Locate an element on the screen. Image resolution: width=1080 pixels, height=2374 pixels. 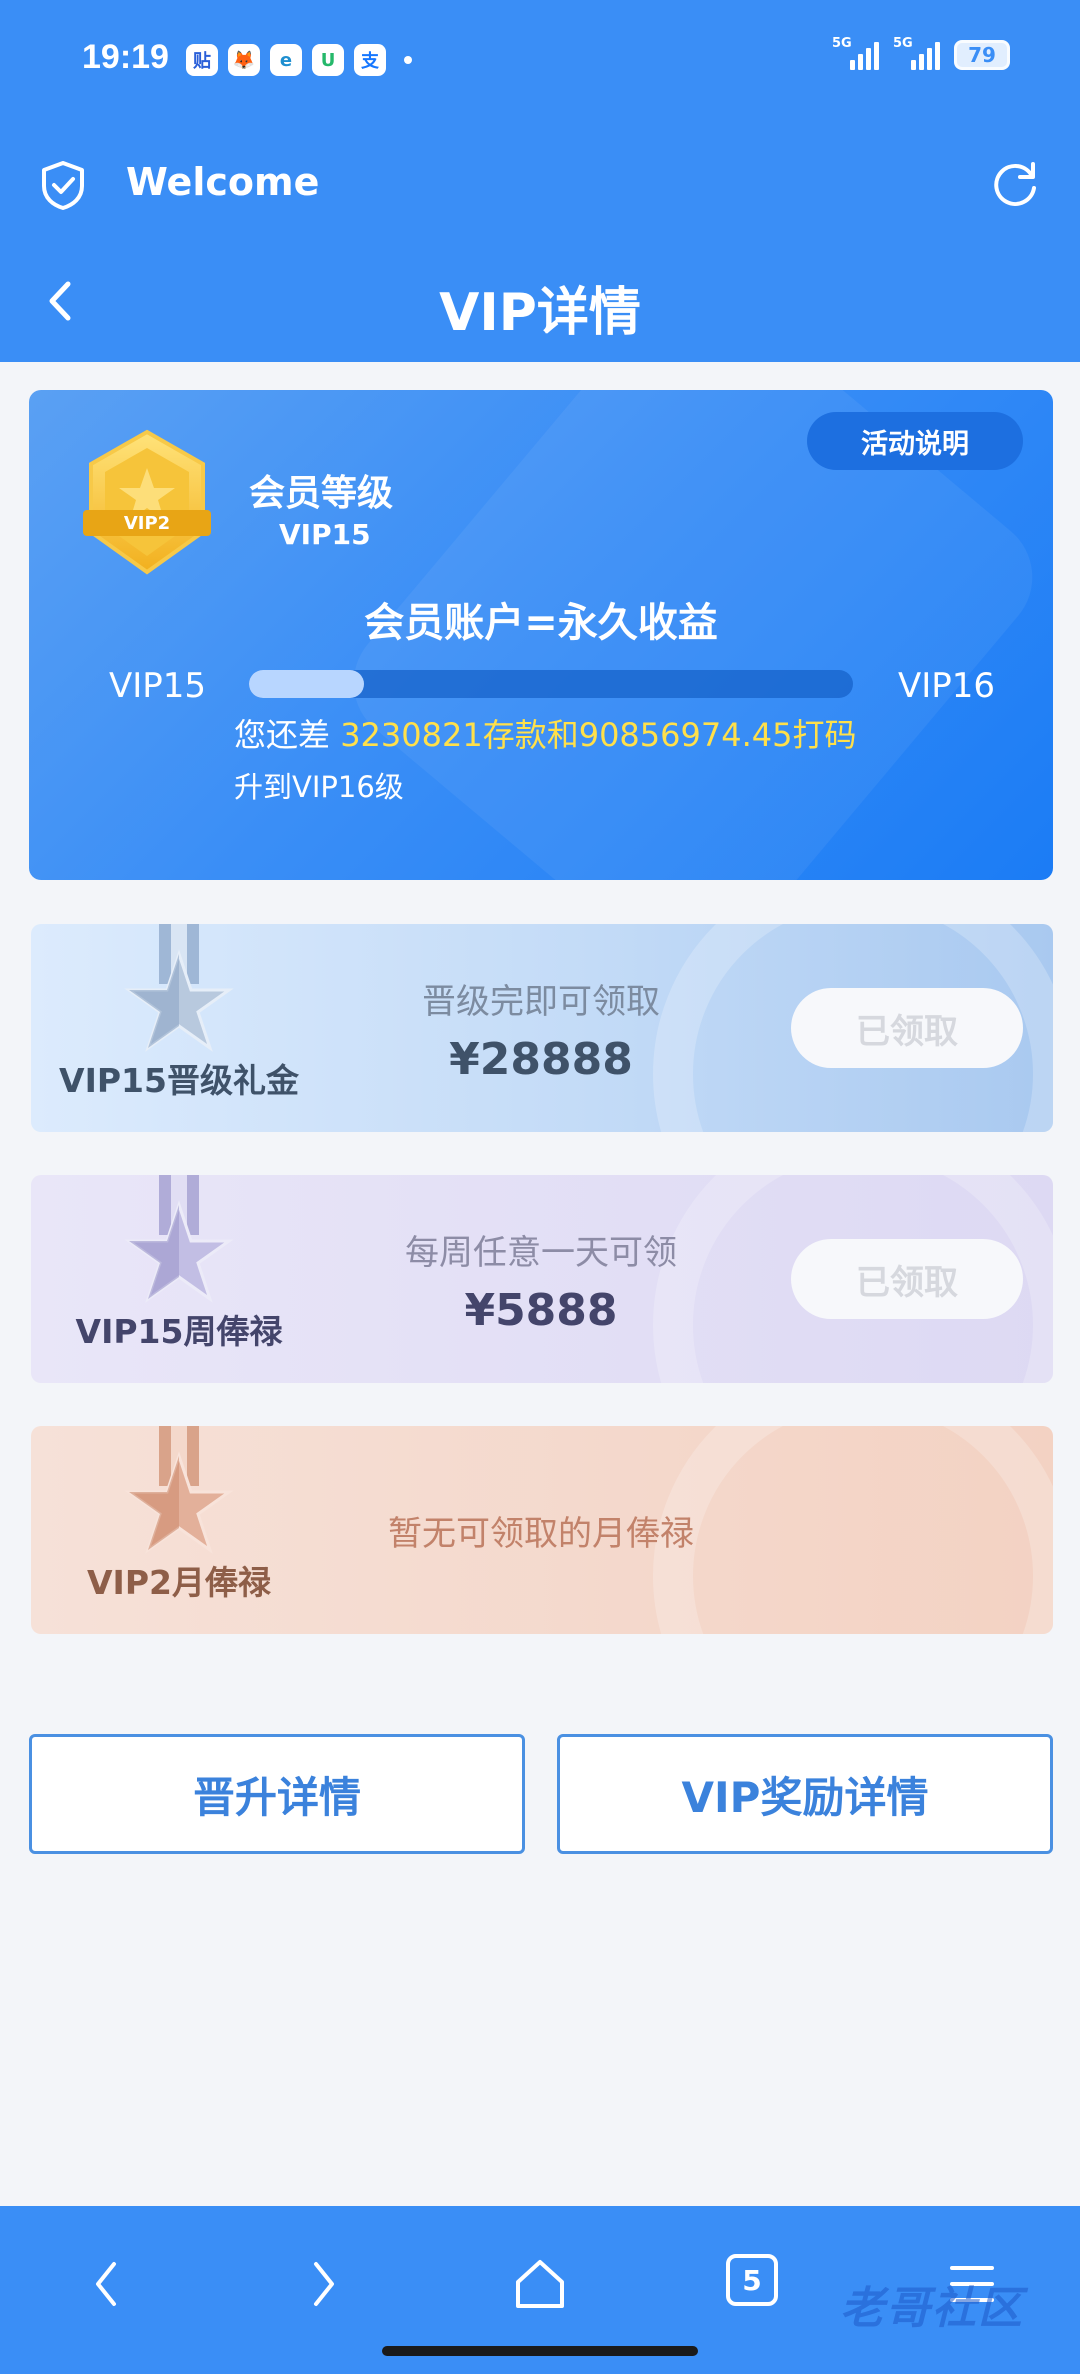
page-title: VIP详情 is located at coordinates (540, 313).